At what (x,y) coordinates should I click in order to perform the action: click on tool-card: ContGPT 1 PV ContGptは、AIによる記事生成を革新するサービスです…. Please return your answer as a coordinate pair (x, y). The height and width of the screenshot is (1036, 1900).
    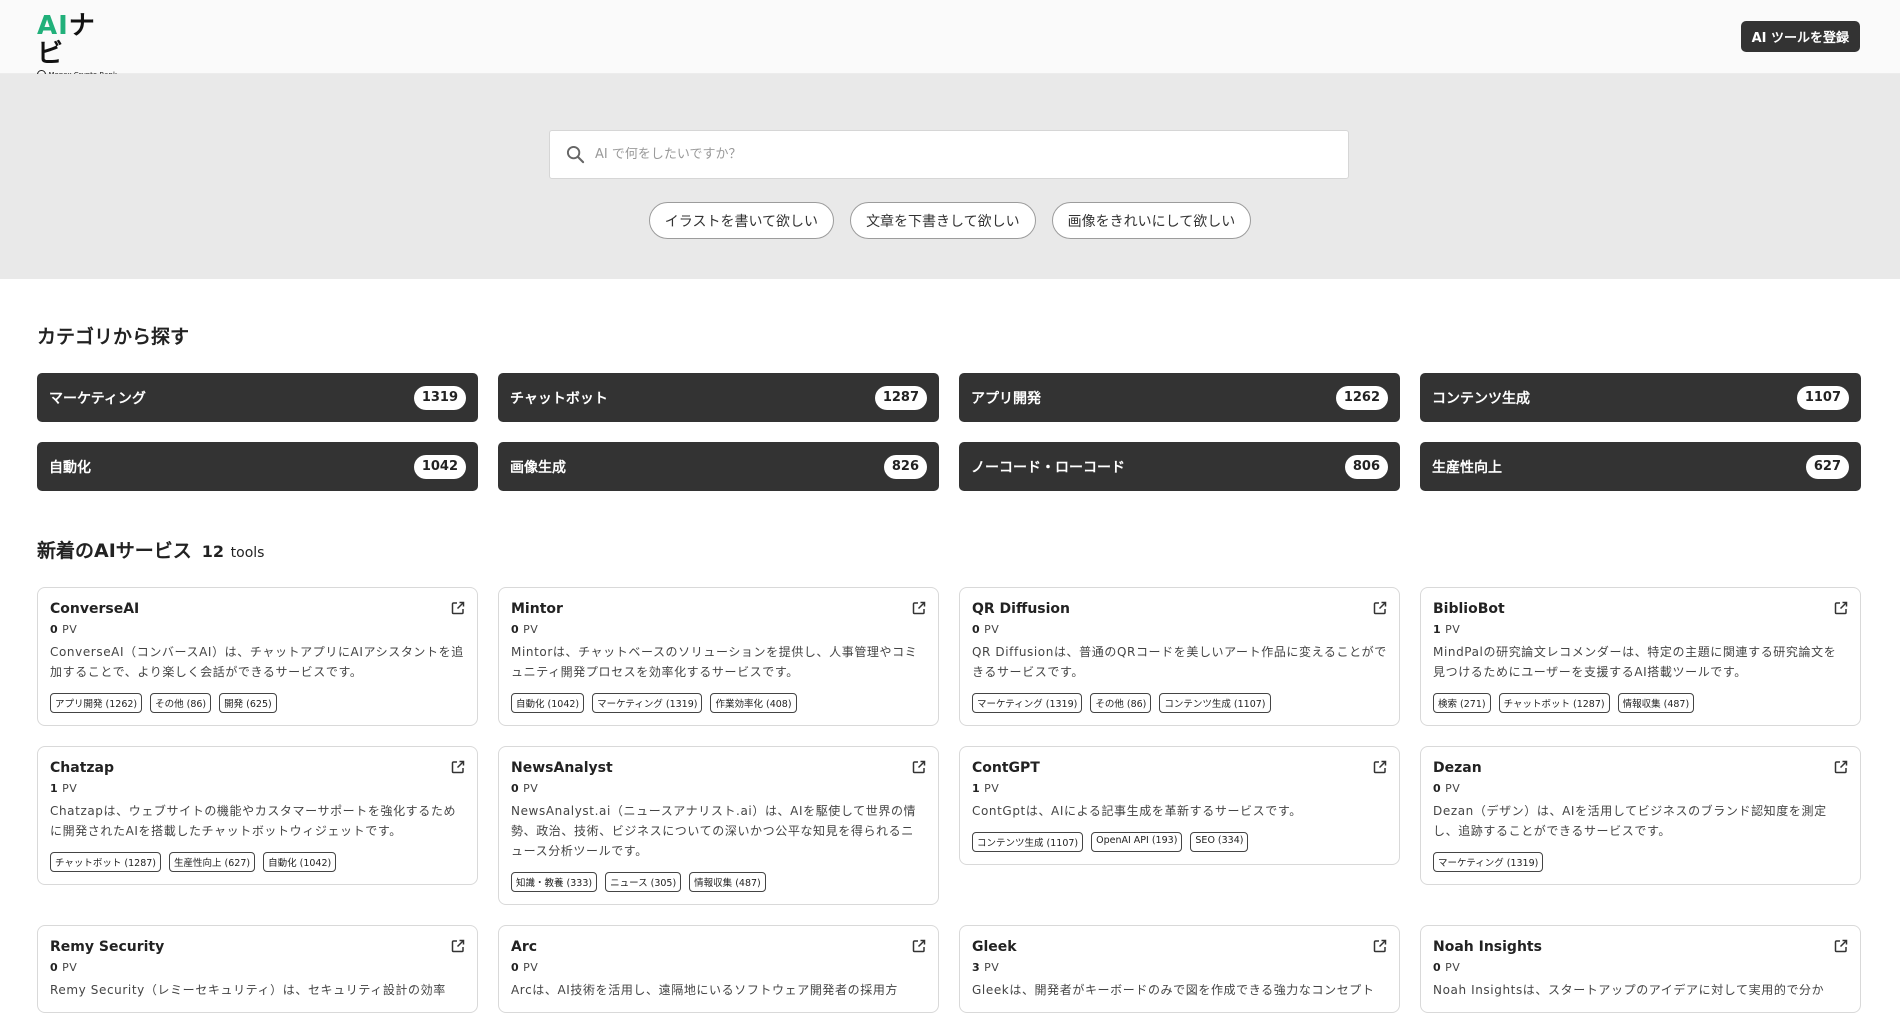
    Looking at the image, I should click on (1179, 805).